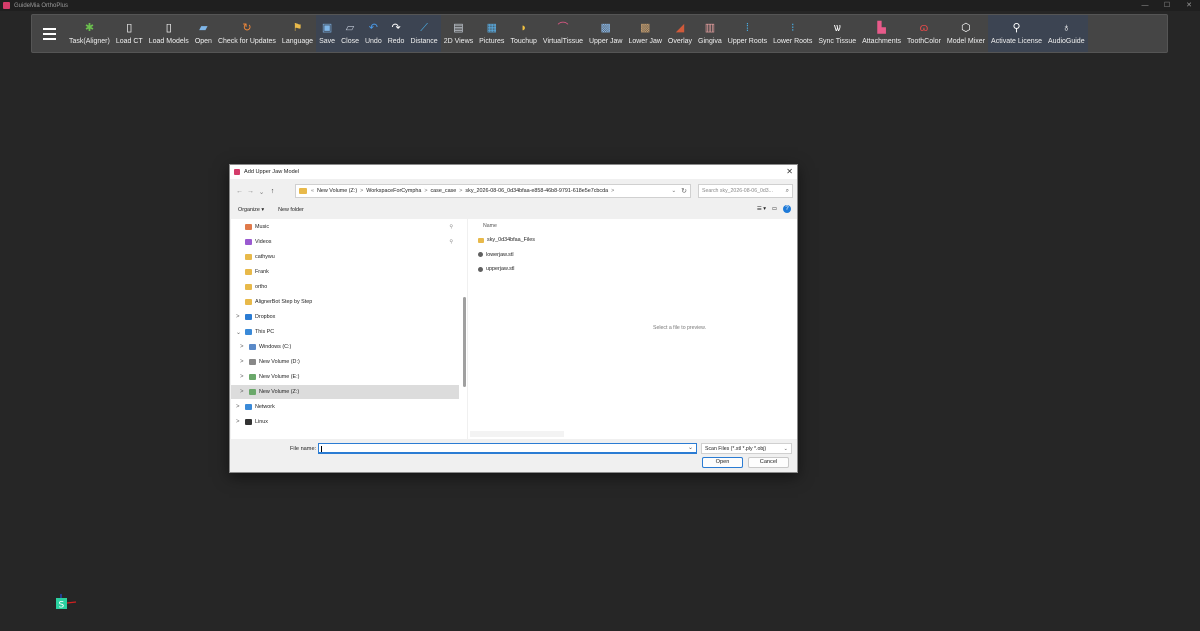 The height and width of the screenshot is (631, 1200). What do you see at coordinates (491, 33) in the screenshot?
I see `toolbar-button-pictures: ▦ Pictures` at bounding box center [491, 33].